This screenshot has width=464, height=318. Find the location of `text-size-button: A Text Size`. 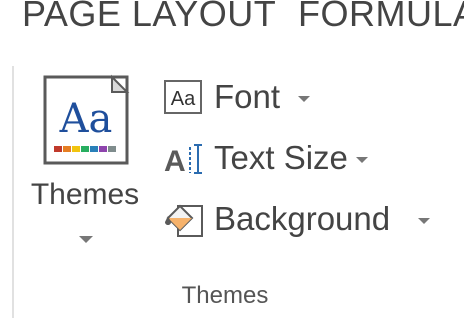

text-size-button: A Text Size is located at coordinates (305, 159).